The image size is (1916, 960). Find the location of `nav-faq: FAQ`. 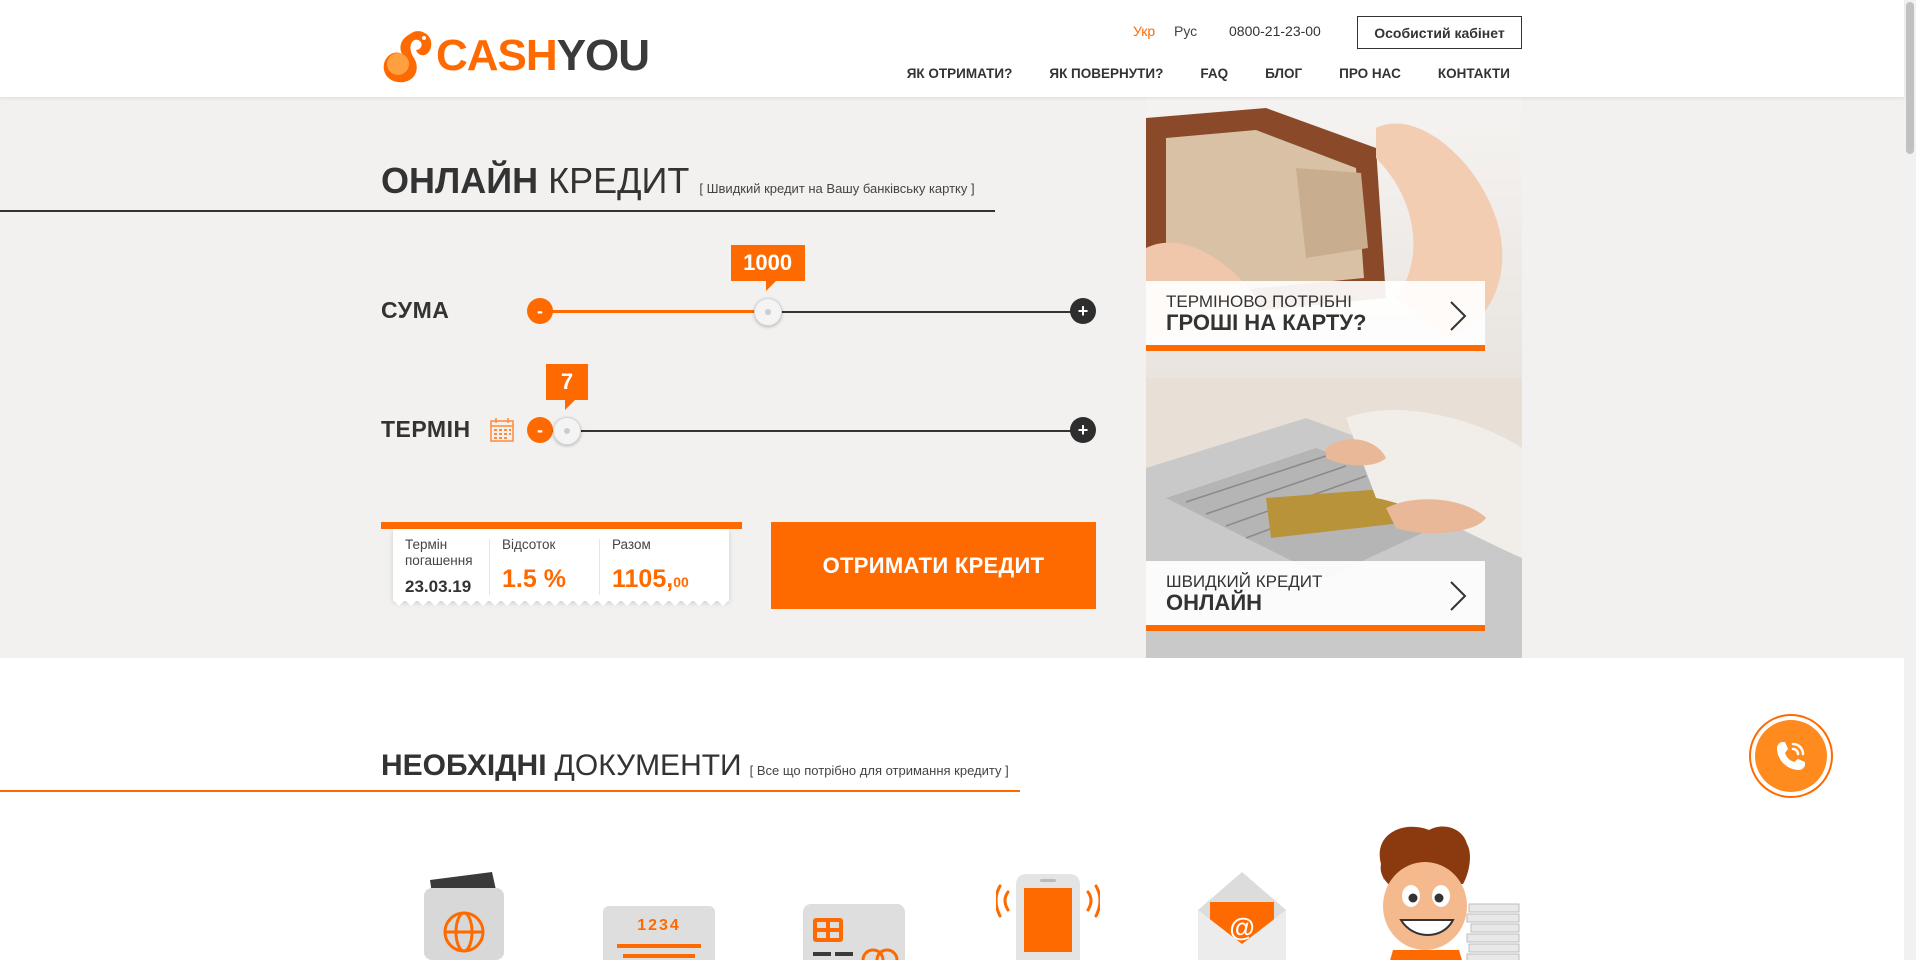

nav-faq: FAQ is located at coordinates (1214, 73).